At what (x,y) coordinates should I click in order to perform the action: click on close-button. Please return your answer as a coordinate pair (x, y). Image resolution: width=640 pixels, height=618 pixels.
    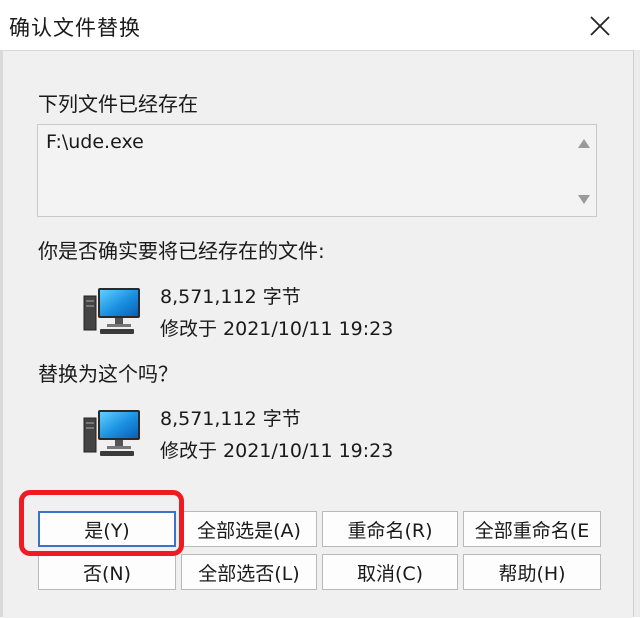
    Looking at the image, I should click on (600, 26).